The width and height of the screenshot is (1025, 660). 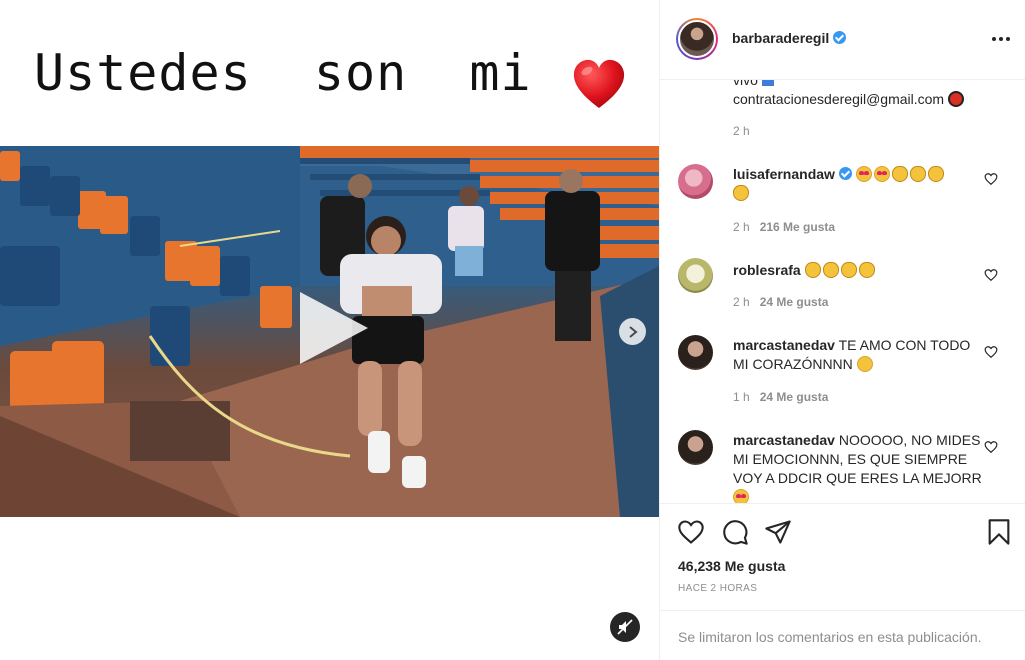 What do you see at coordinates (599, 83) in the screenshot?
I see `heart-emoji-icon` at bounding box center [599, 83].